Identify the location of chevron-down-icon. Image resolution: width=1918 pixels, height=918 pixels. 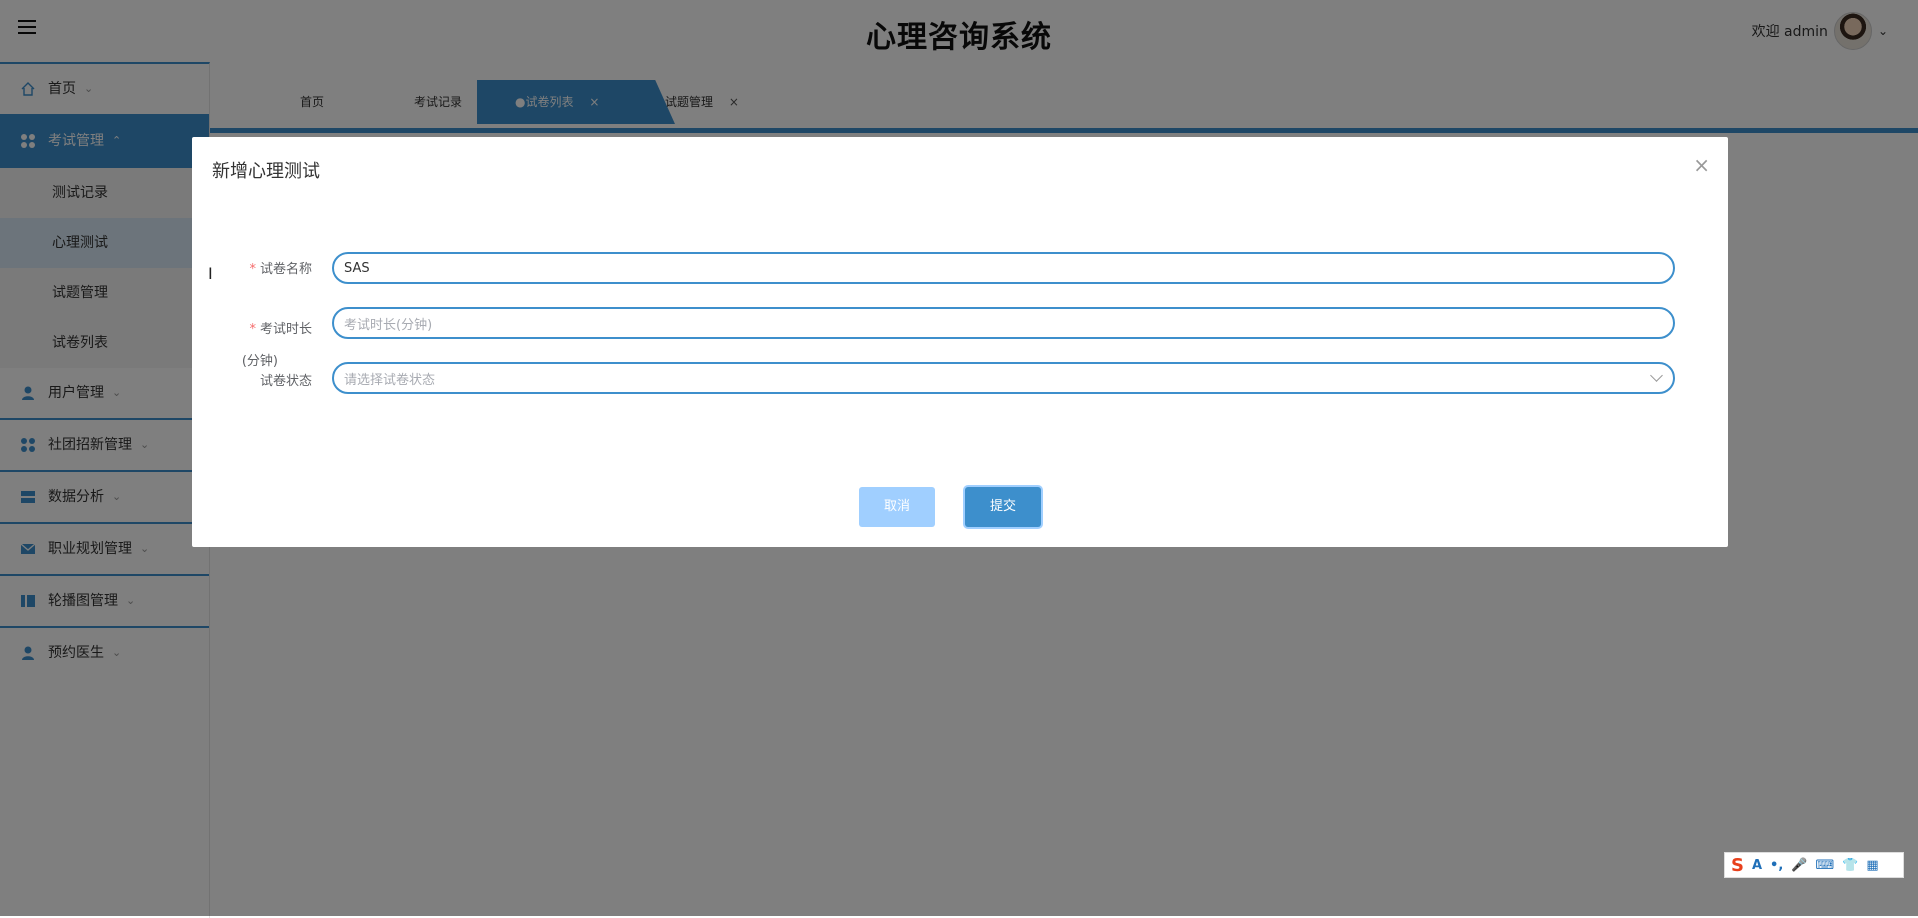
(1656, 375).